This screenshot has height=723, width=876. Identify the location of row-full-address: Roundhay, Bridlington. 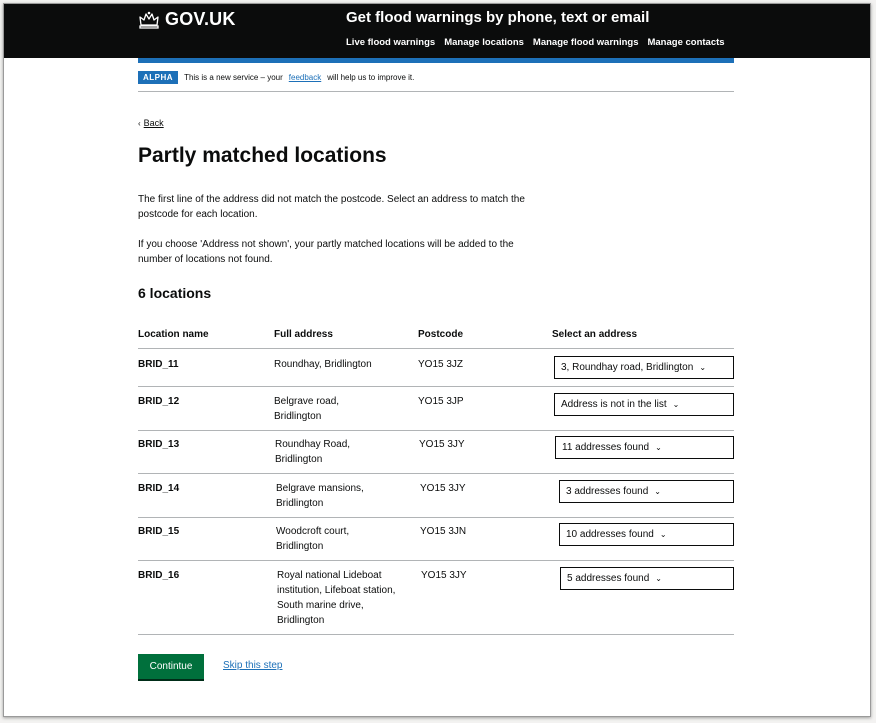
(323, 364).